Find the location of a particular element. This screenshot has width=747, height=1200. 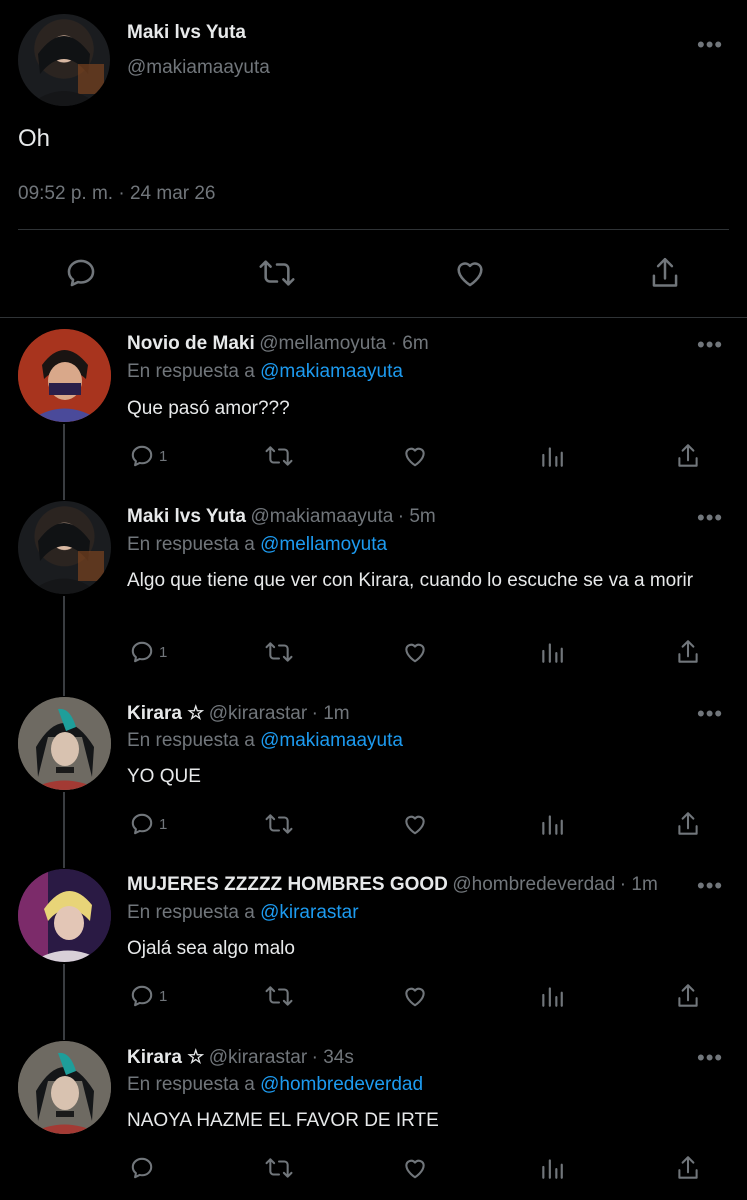

reply-to-mention: @hombredeverdad is located at coordinates (341, 1084).